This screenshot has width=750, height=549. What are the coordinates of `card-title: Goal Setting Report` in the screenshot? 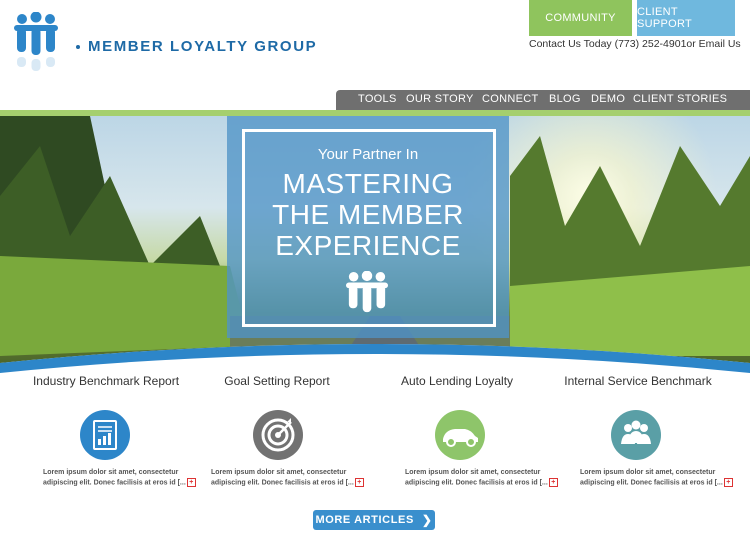 It's located at (277, 381).